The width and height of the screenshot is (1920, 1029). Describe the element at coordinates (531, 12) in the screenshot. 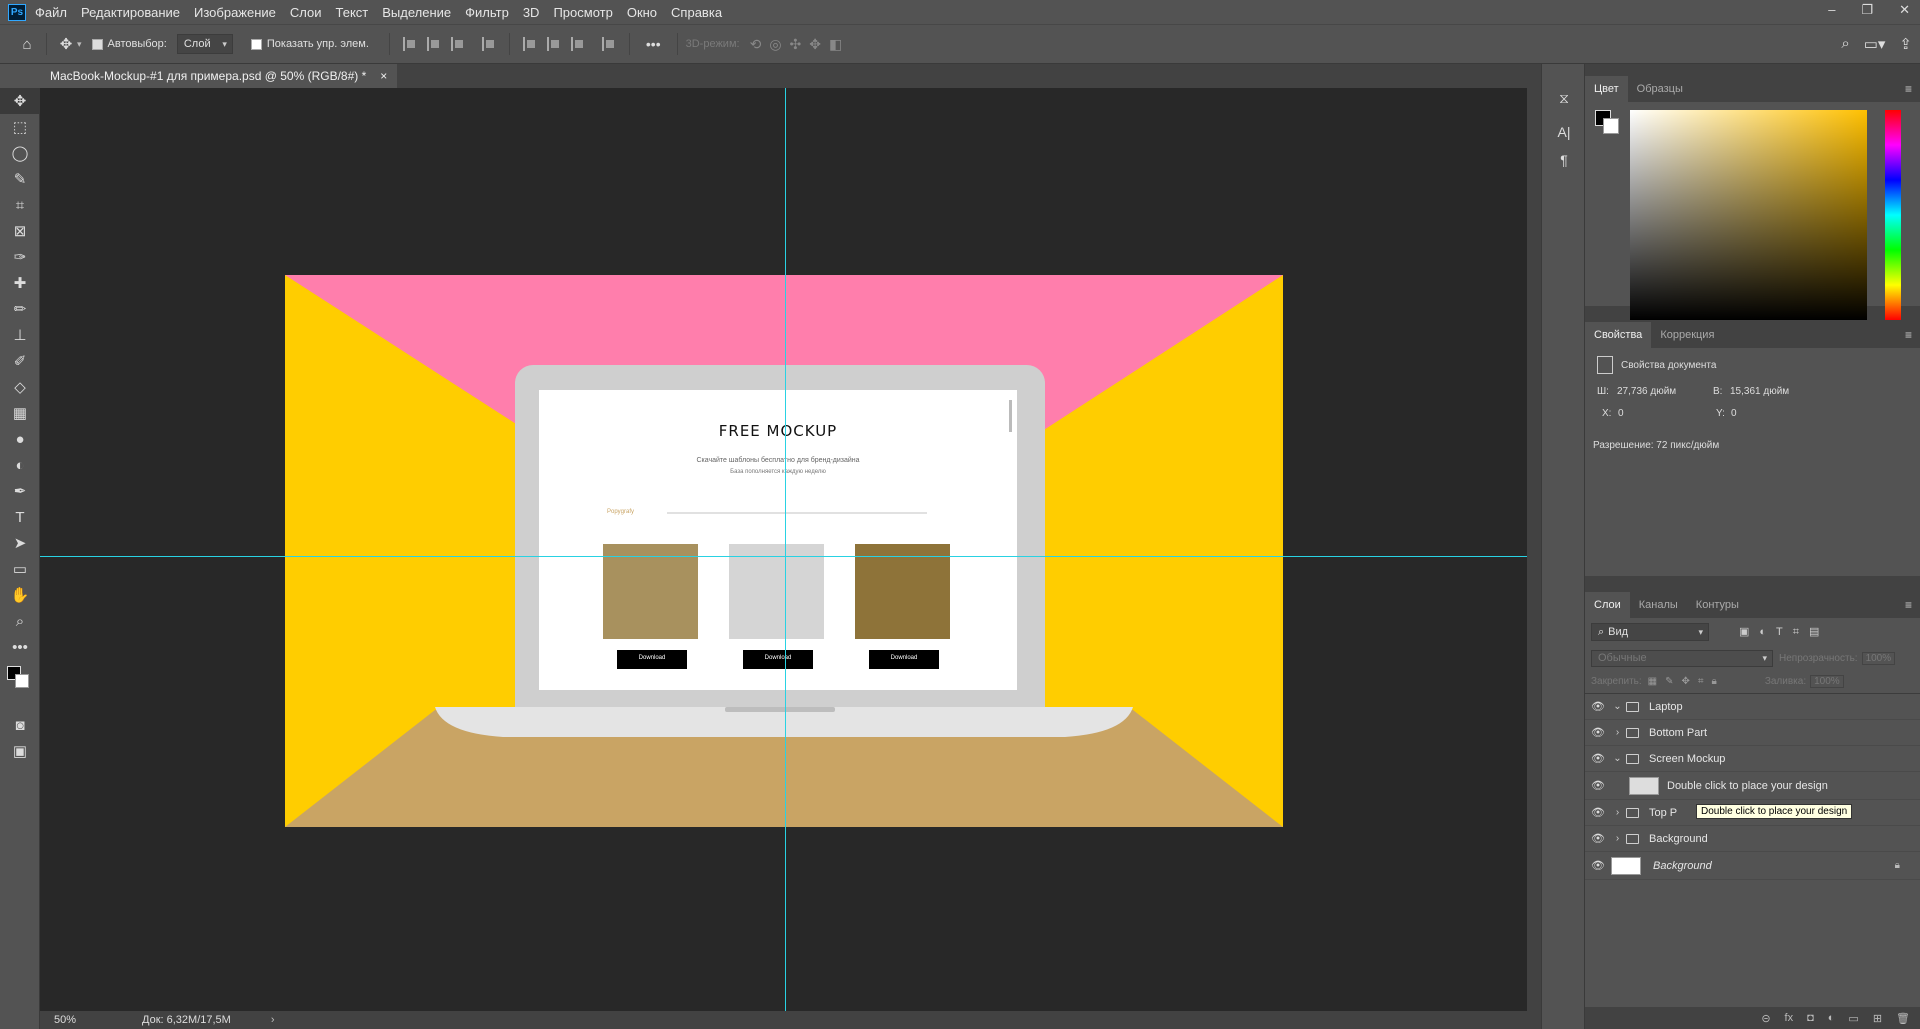

I see `menu-3d: 3D` at that location.